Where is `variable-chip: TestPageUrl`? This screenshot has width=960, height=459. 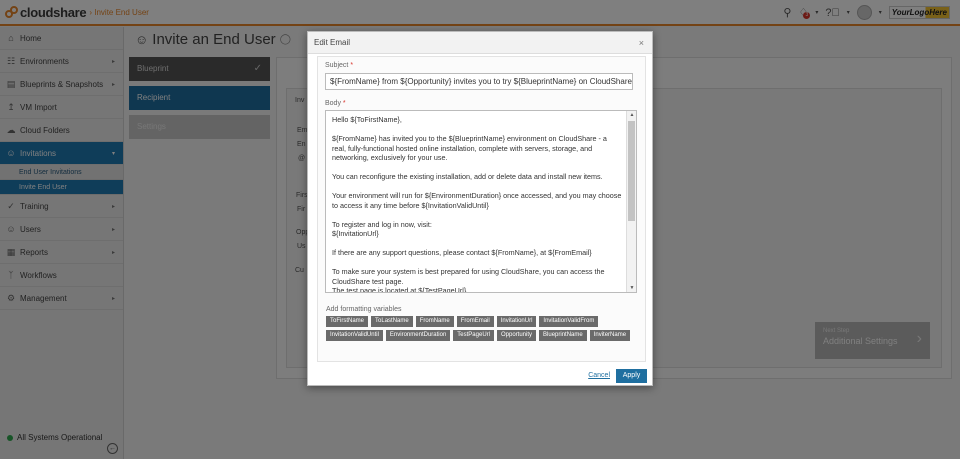 variable-chip: TestPageUrl is located at coordinates (473, 335).